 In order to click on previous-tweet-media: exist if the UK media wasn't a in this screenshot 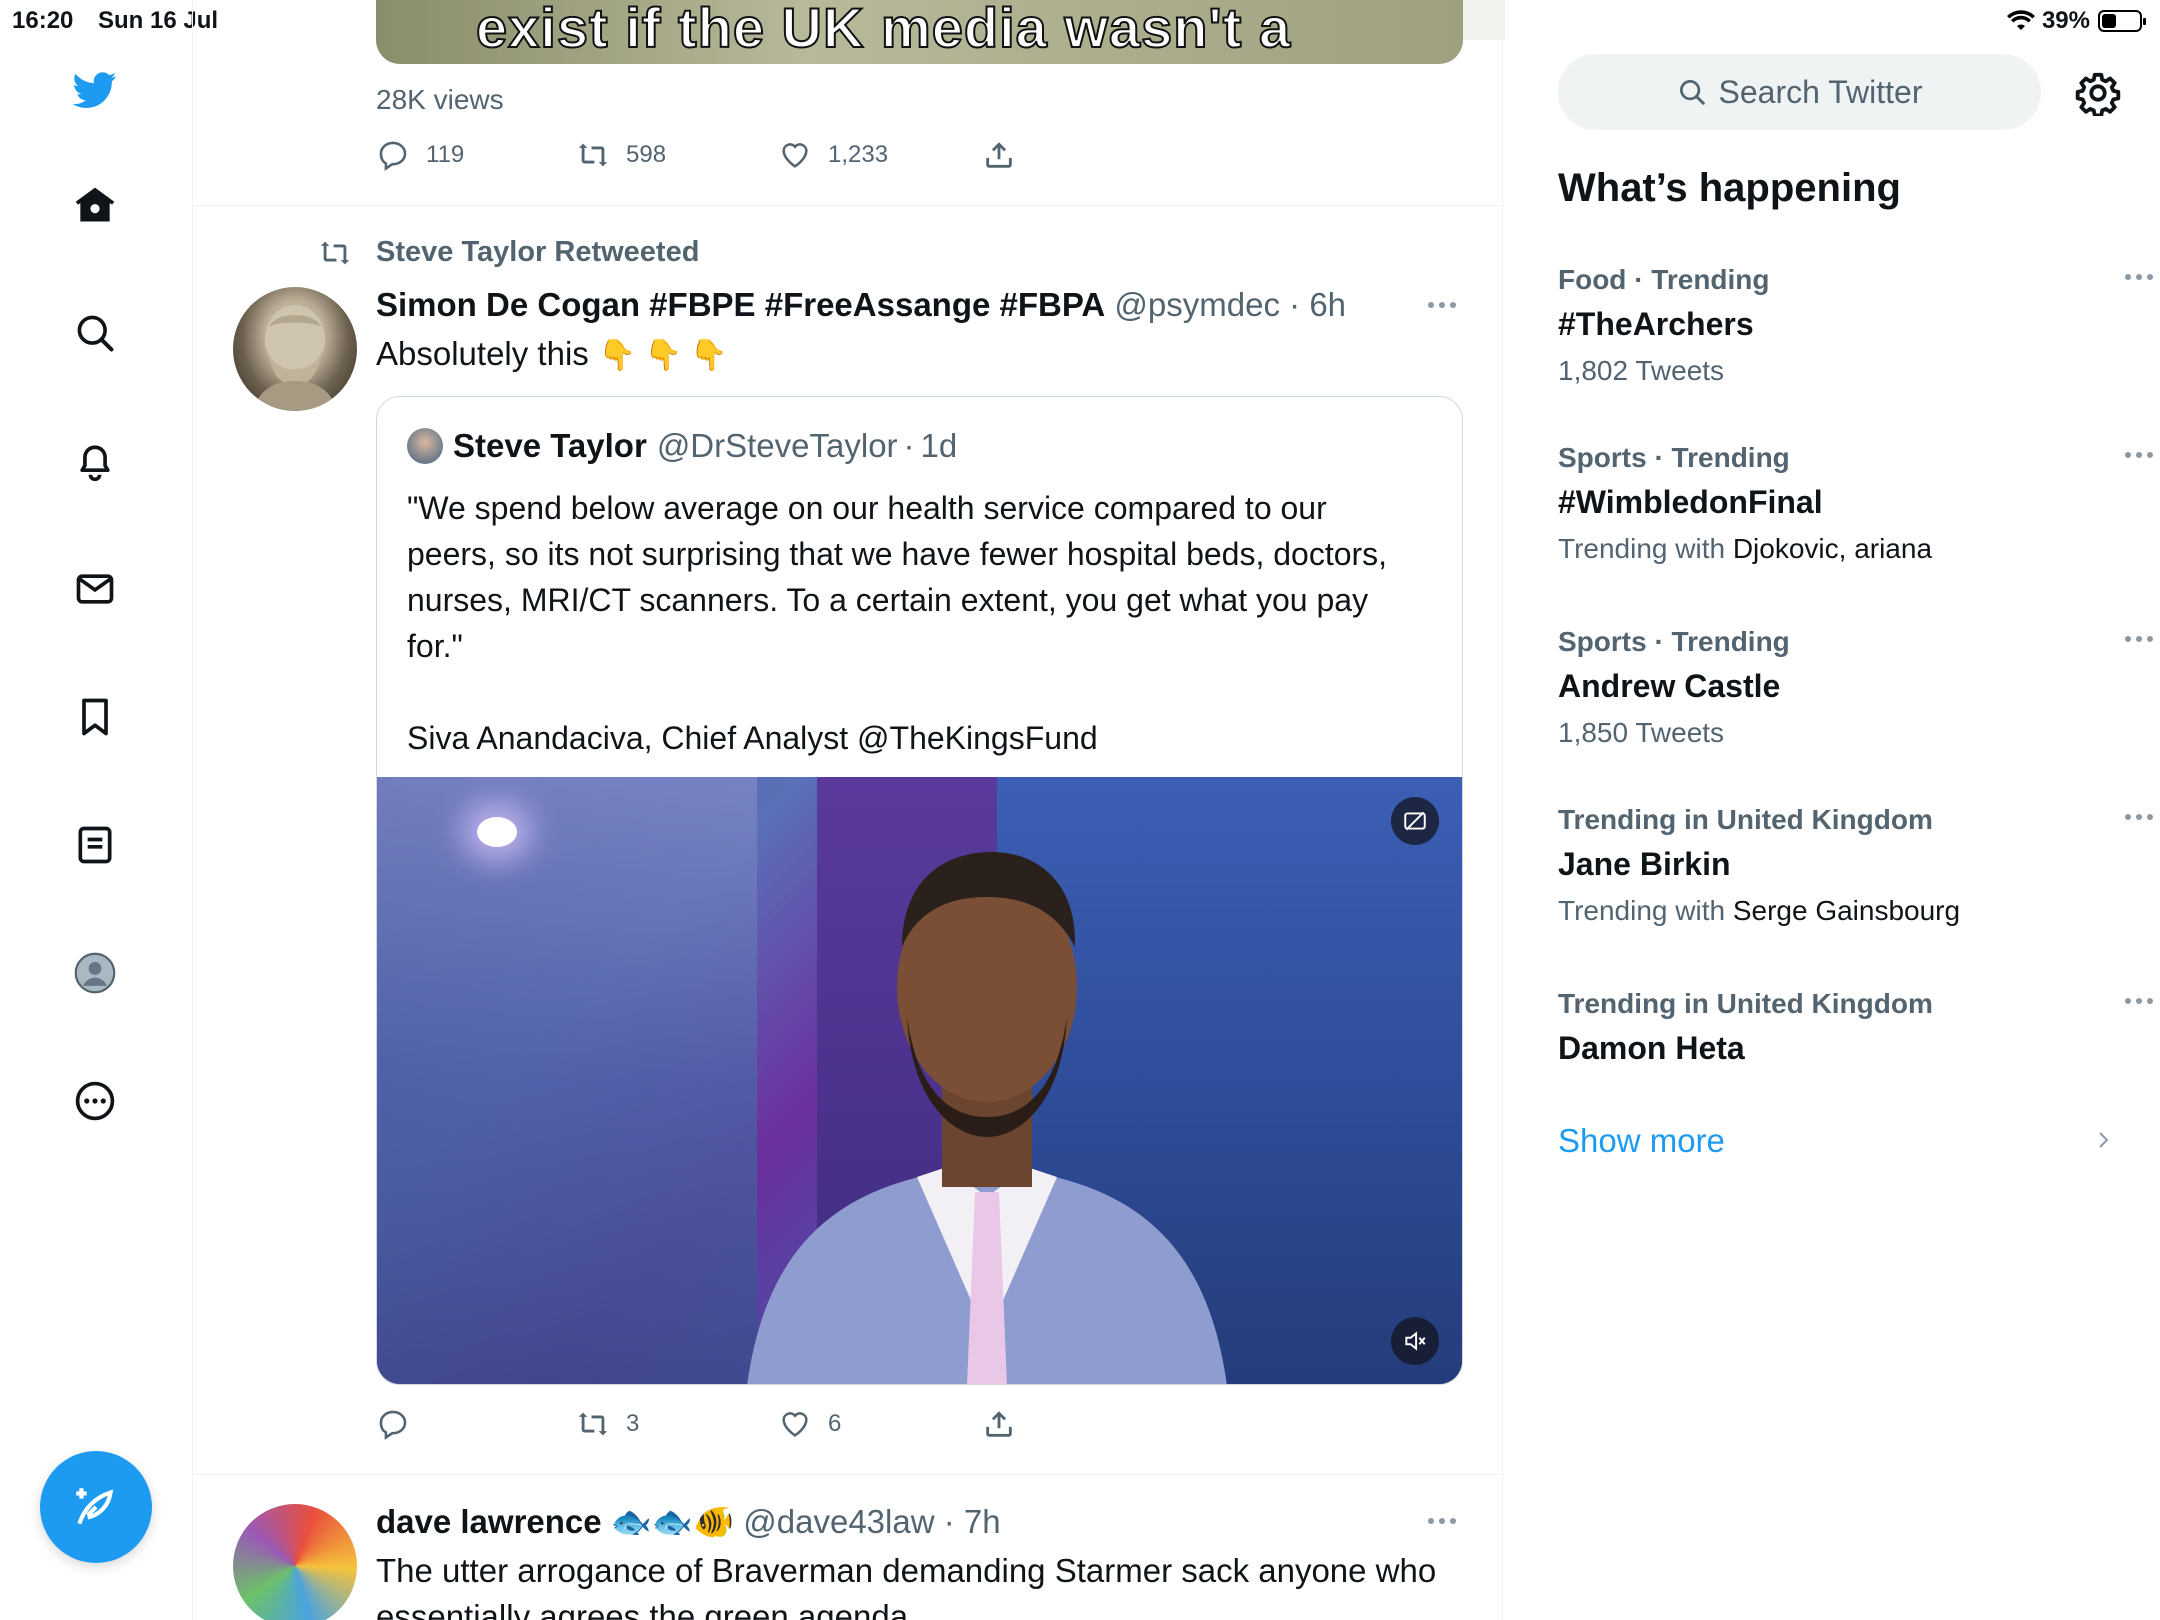, I will do `click(919, 32)`.